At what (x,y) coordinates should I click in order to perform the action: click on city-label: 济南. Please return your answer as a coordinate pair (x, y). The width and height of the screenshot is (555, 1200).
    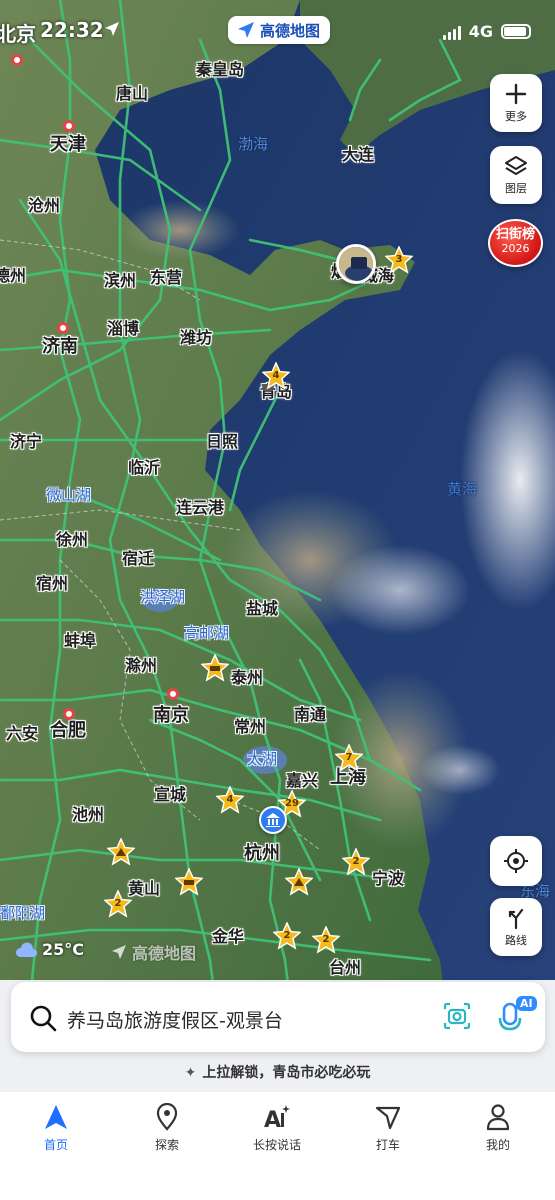
    Looking at the image, I should click on (60, 347).